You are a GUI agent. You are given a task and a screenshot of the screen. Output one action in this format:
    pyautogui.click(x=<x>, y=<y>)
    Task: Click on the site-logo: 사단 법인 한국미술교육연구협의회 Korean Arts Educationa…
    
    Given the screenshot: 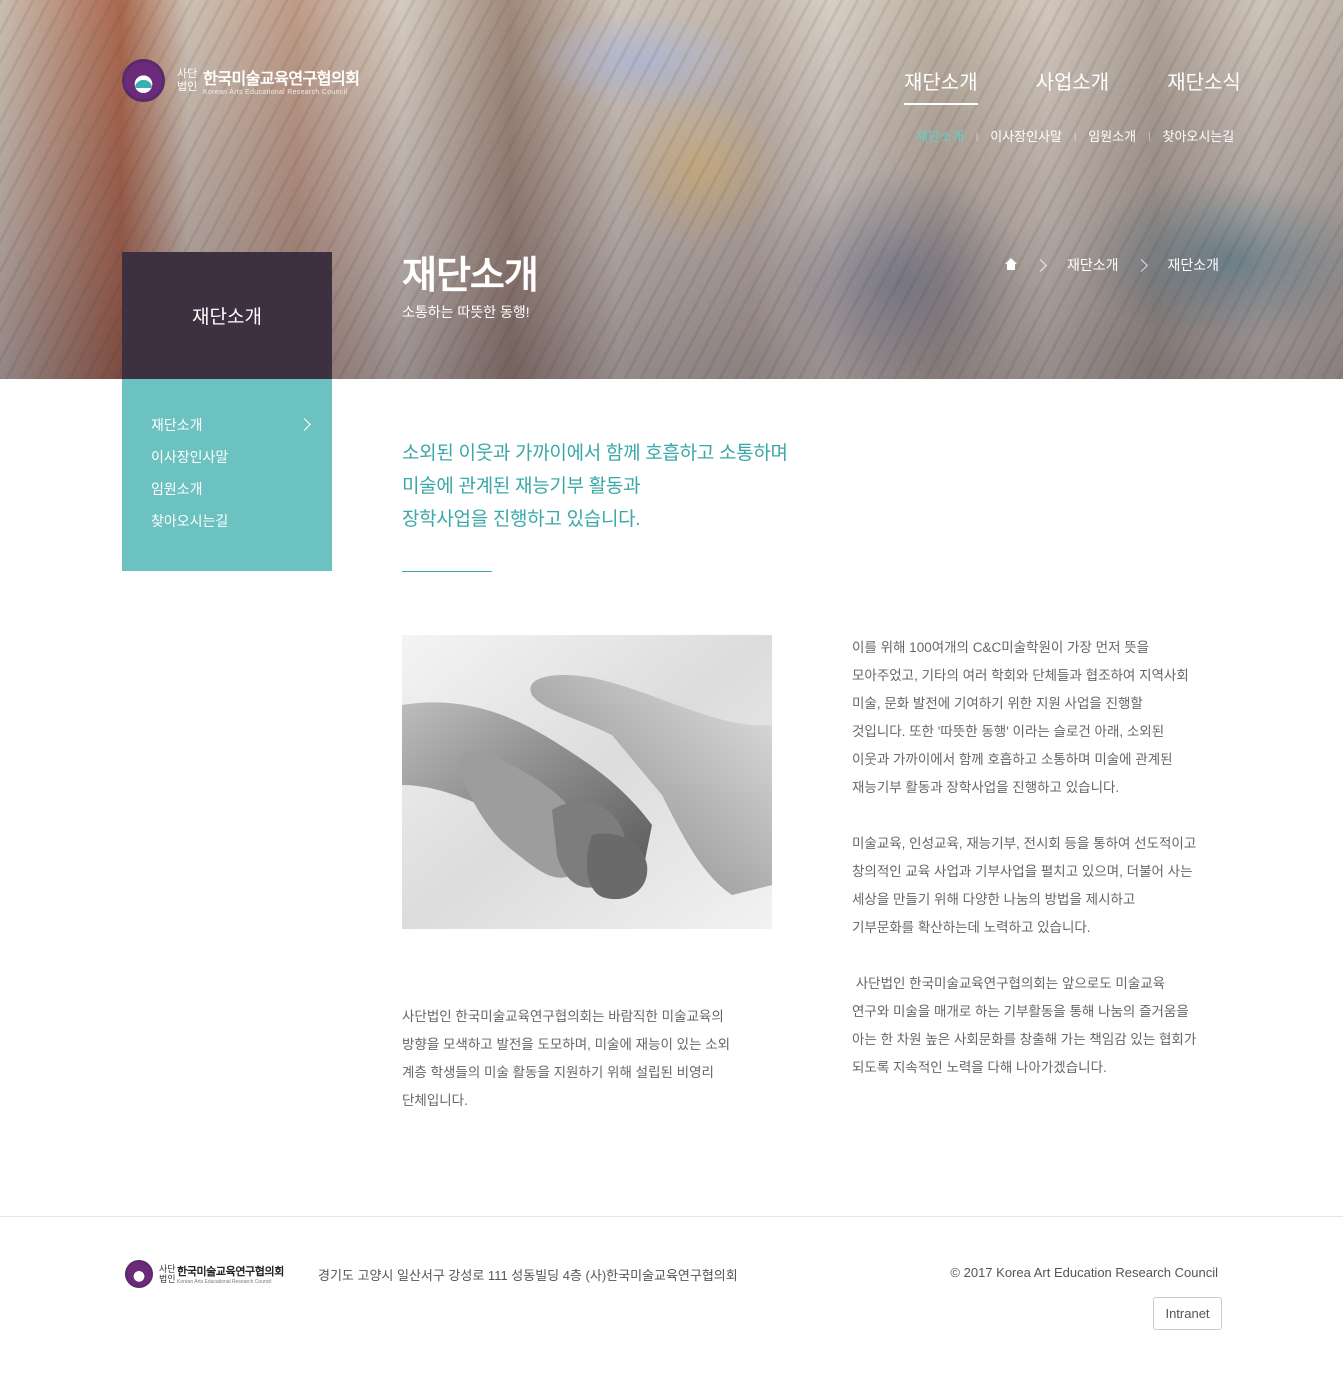 What is the action you would take?
    pyautogui.click(x=241, y=80)
    